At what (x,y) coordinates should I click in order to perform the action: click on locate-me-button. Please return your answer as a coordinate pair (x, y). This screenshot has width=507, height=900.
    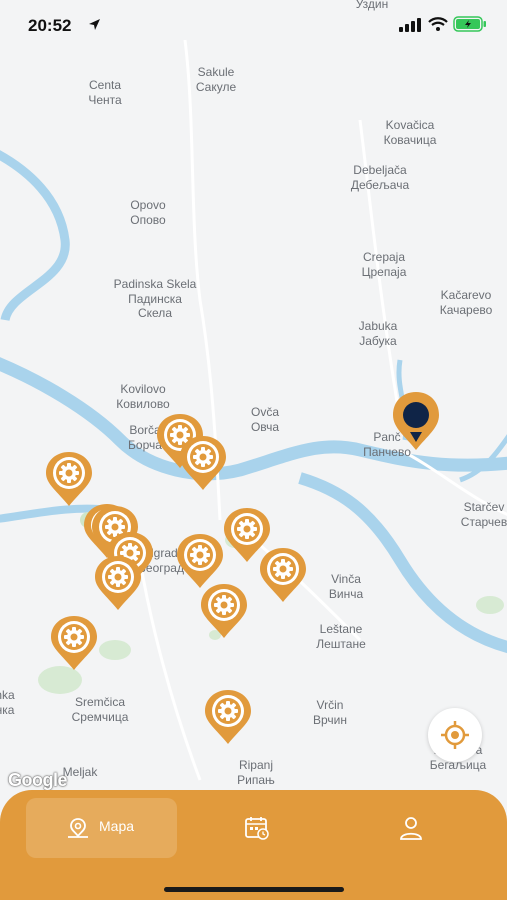
    Looking at the image, I should click on (455, 735).